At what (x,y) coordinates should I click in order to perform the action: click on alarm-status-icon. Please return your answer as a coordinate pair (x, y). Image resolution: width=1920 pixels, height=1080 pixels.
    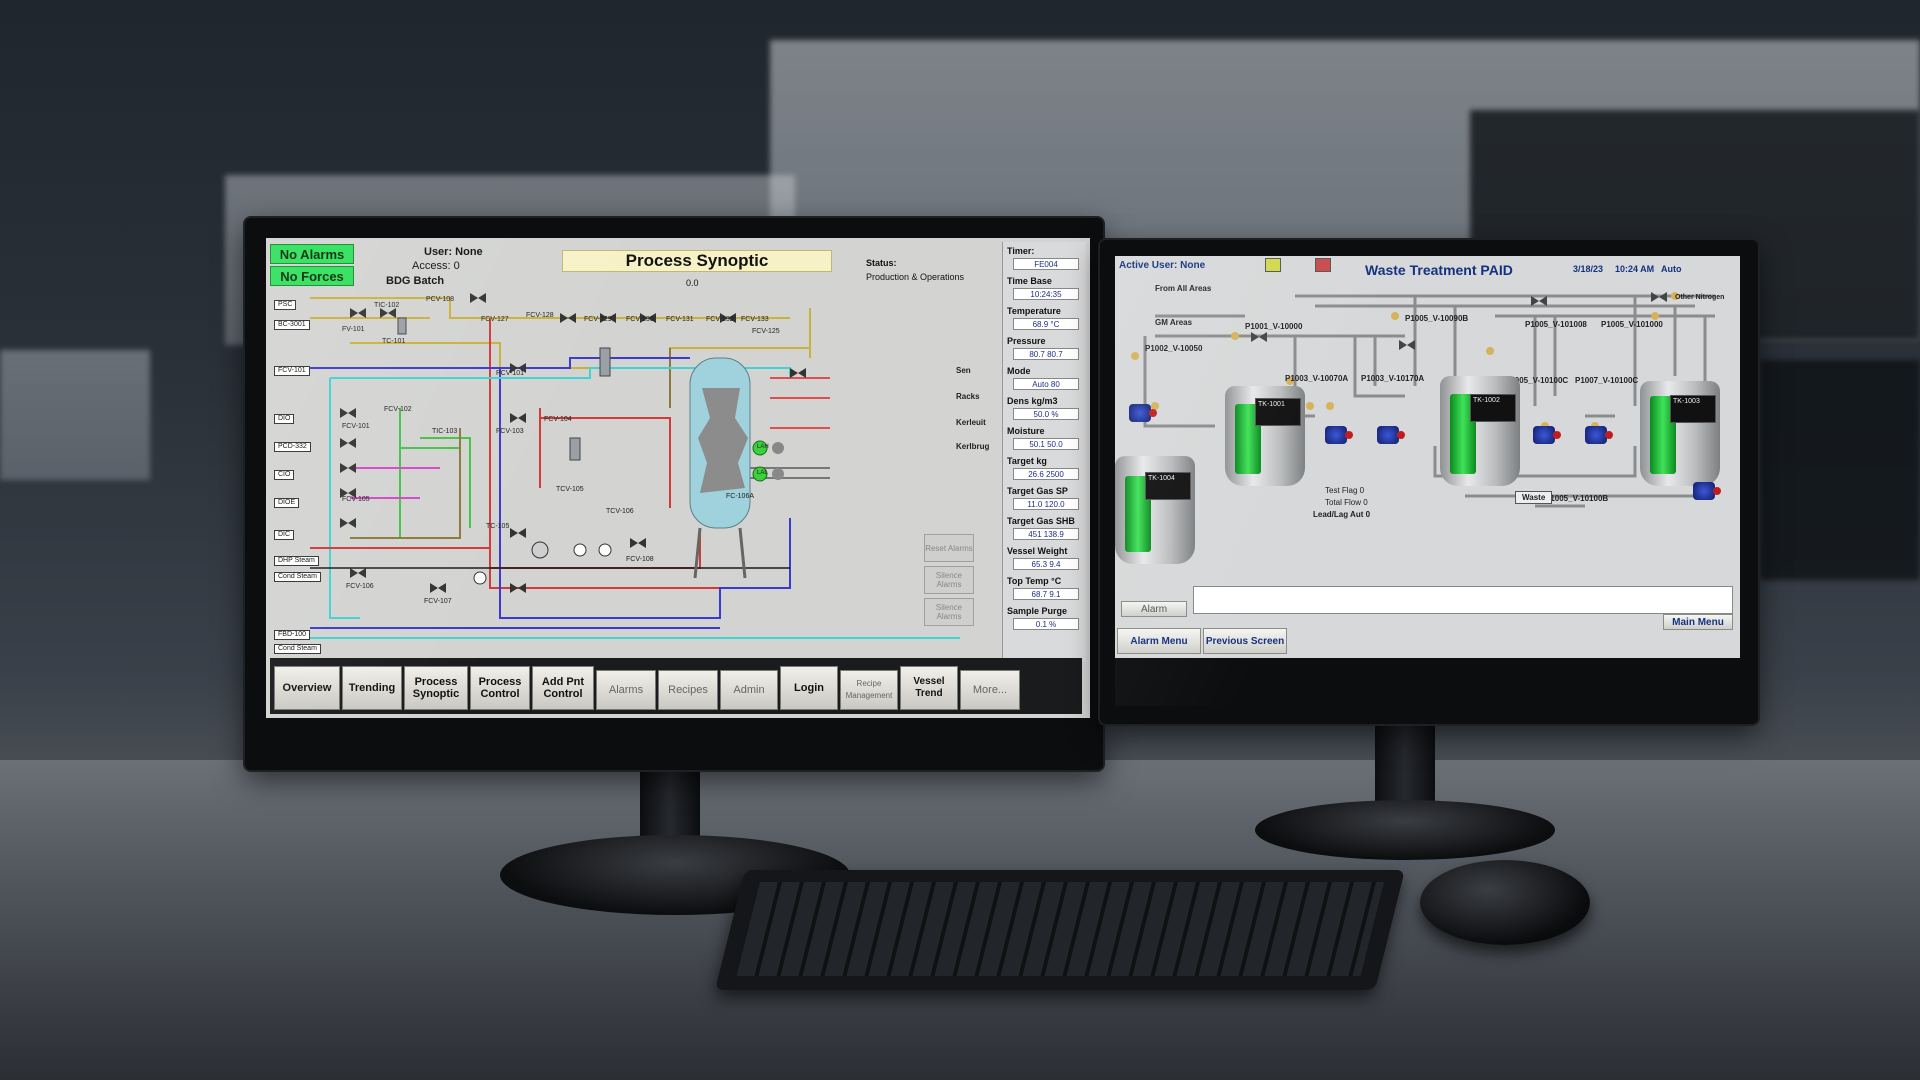
    Looking at the image, I should click on (1273, 265).